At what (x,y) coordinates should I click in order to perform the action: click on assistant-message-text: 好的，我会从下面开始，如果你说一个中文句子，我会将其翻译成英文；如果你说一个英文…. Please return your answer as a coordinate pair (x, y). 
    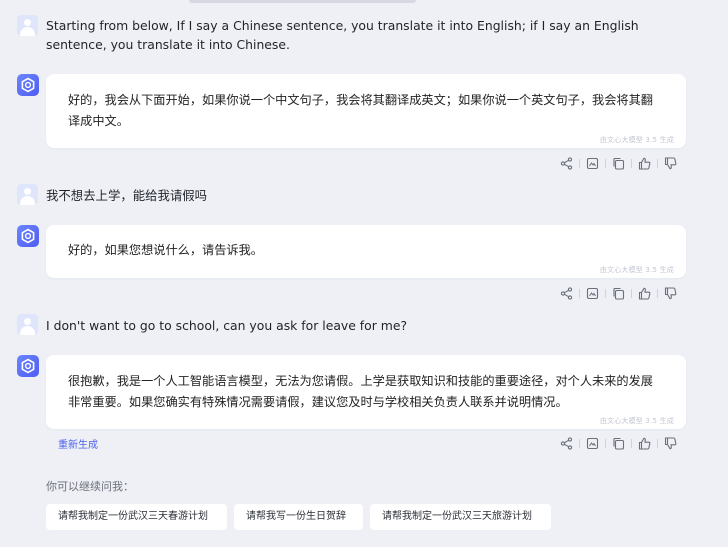
    Looking at the image, I should click on (360, 110).